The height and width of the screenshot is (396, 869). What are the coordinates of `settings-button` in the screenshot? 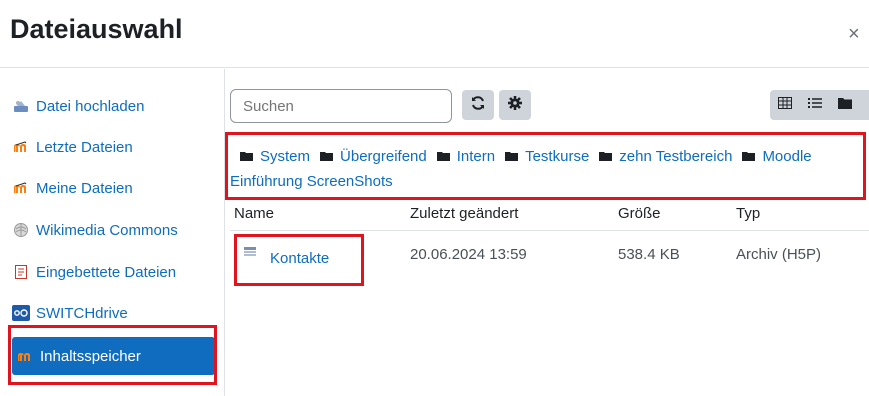 It's located at (515, 105).